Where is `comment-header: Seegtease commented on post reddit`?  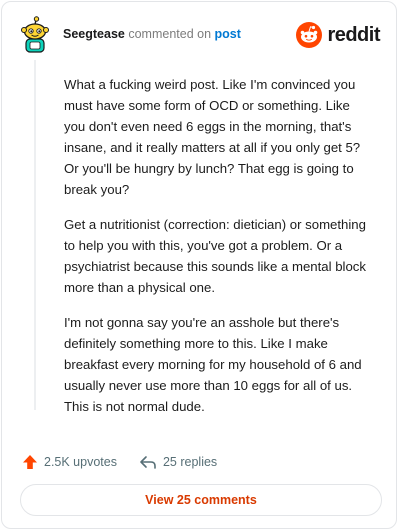
comment-header: Seegtease commented on post reddit is located at coordinates (199, 36).